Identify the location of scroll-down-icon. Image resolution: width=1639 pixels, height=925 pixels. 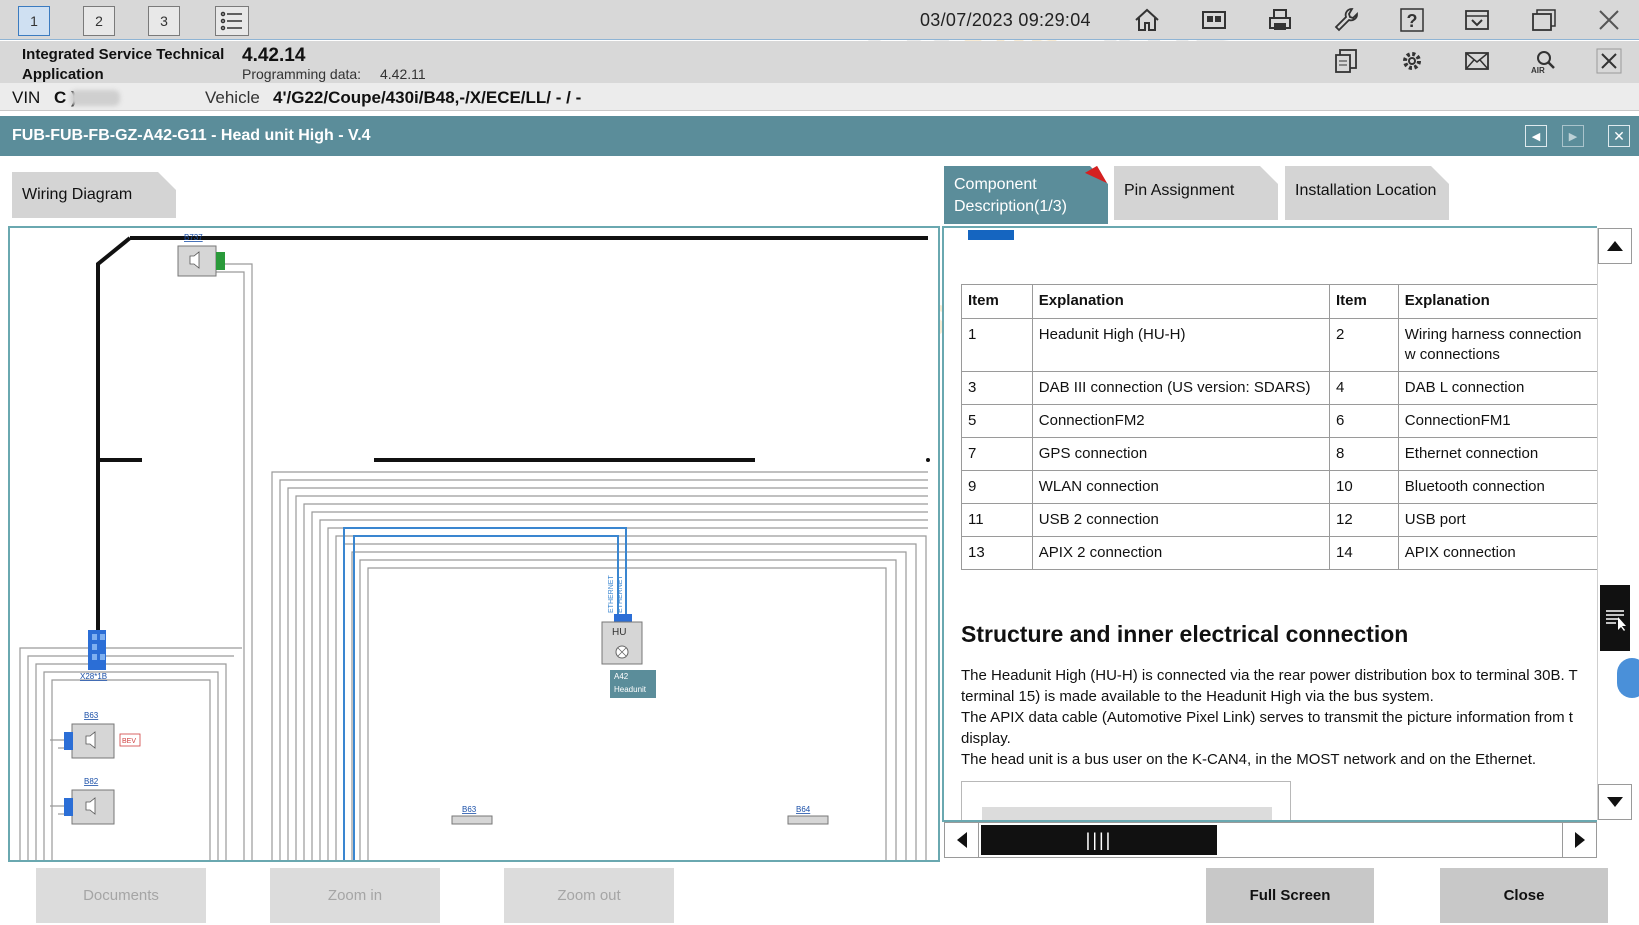
(1615, 802).